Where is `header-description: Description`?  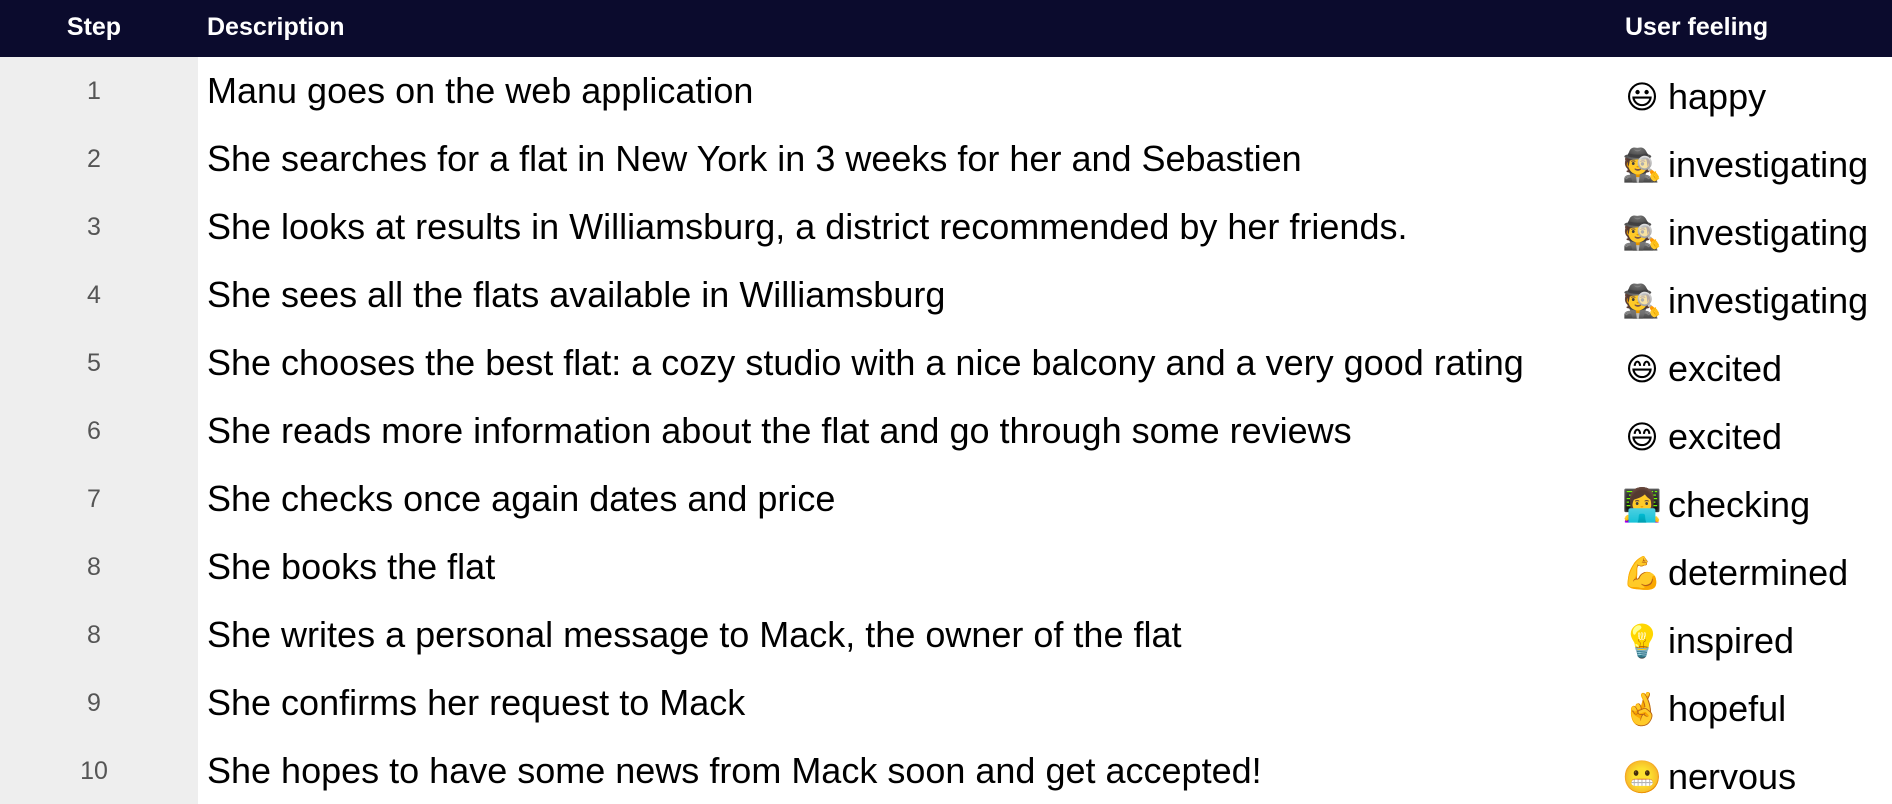 header-description: Description is located at coordinates (276, 27).